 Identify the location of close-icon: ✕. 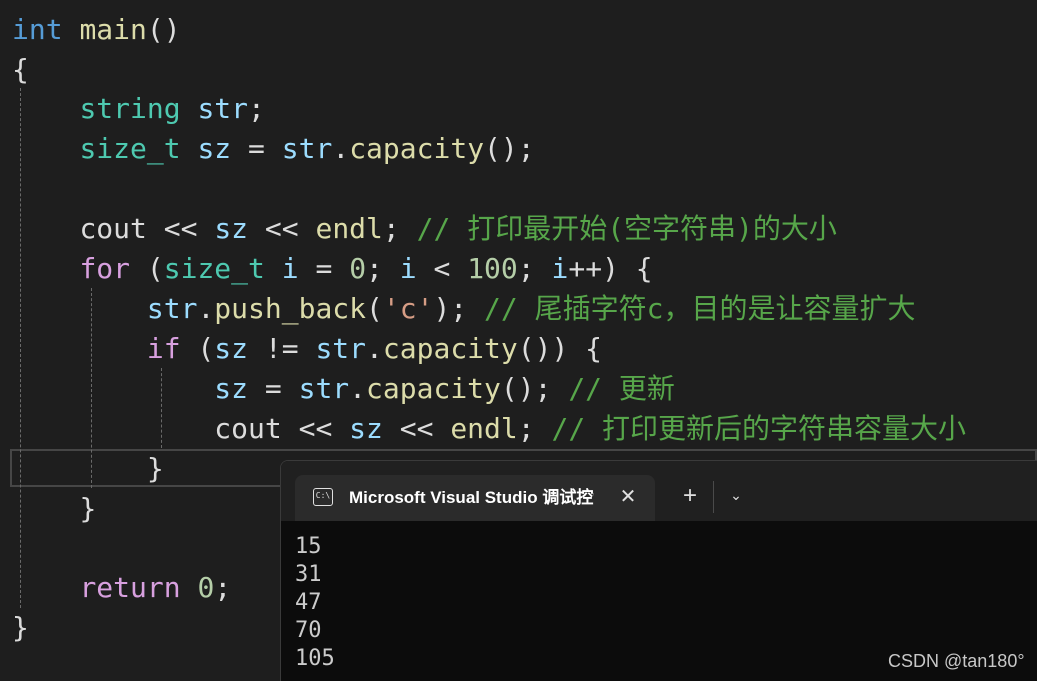
(628, 497).